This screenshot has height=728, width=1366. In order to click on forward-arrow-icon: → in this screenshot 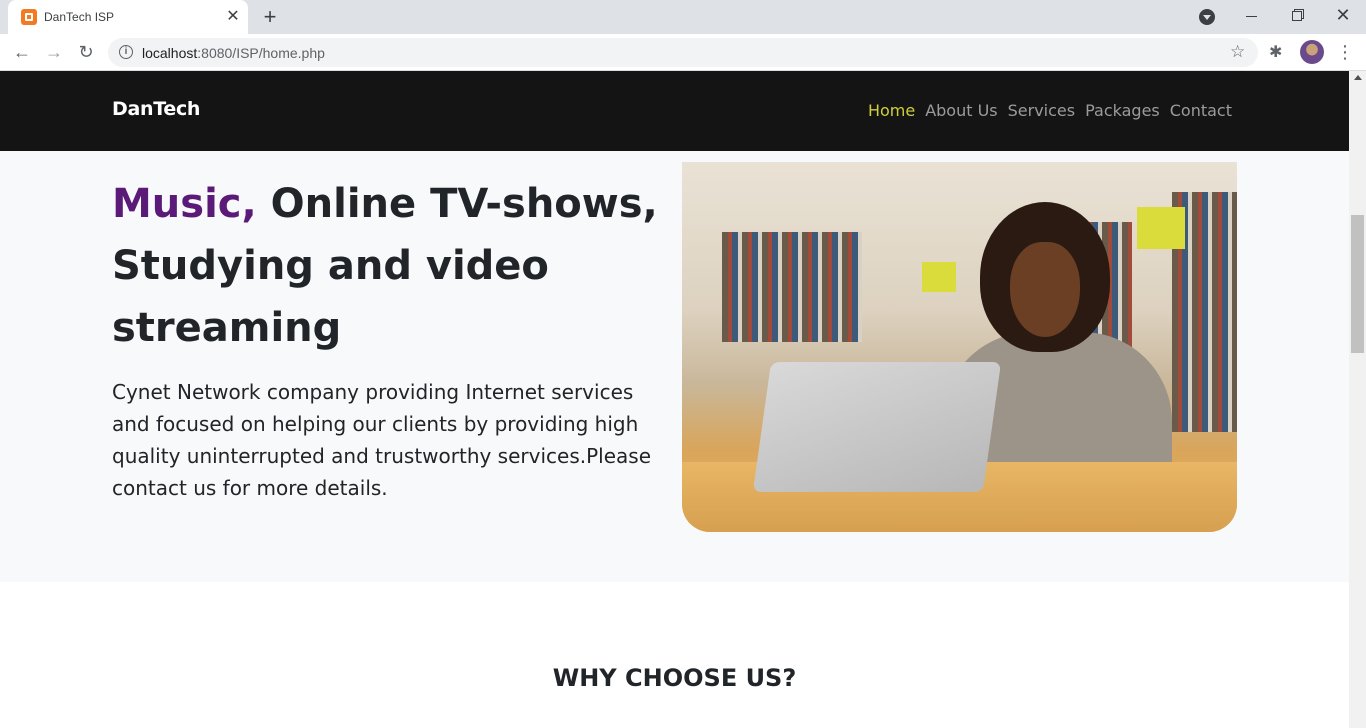, I will do `click(54, 52)`.